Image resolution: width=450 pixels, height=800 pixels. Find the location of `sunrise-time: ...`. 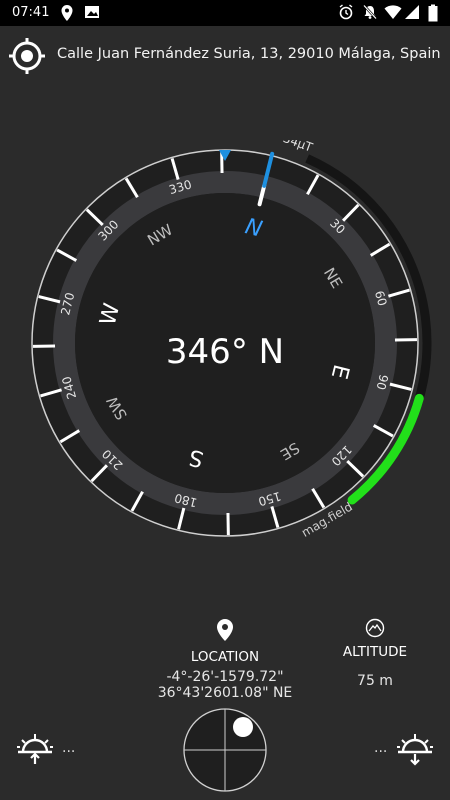

sunrise-time: ... is located at coordinates (69, 748).